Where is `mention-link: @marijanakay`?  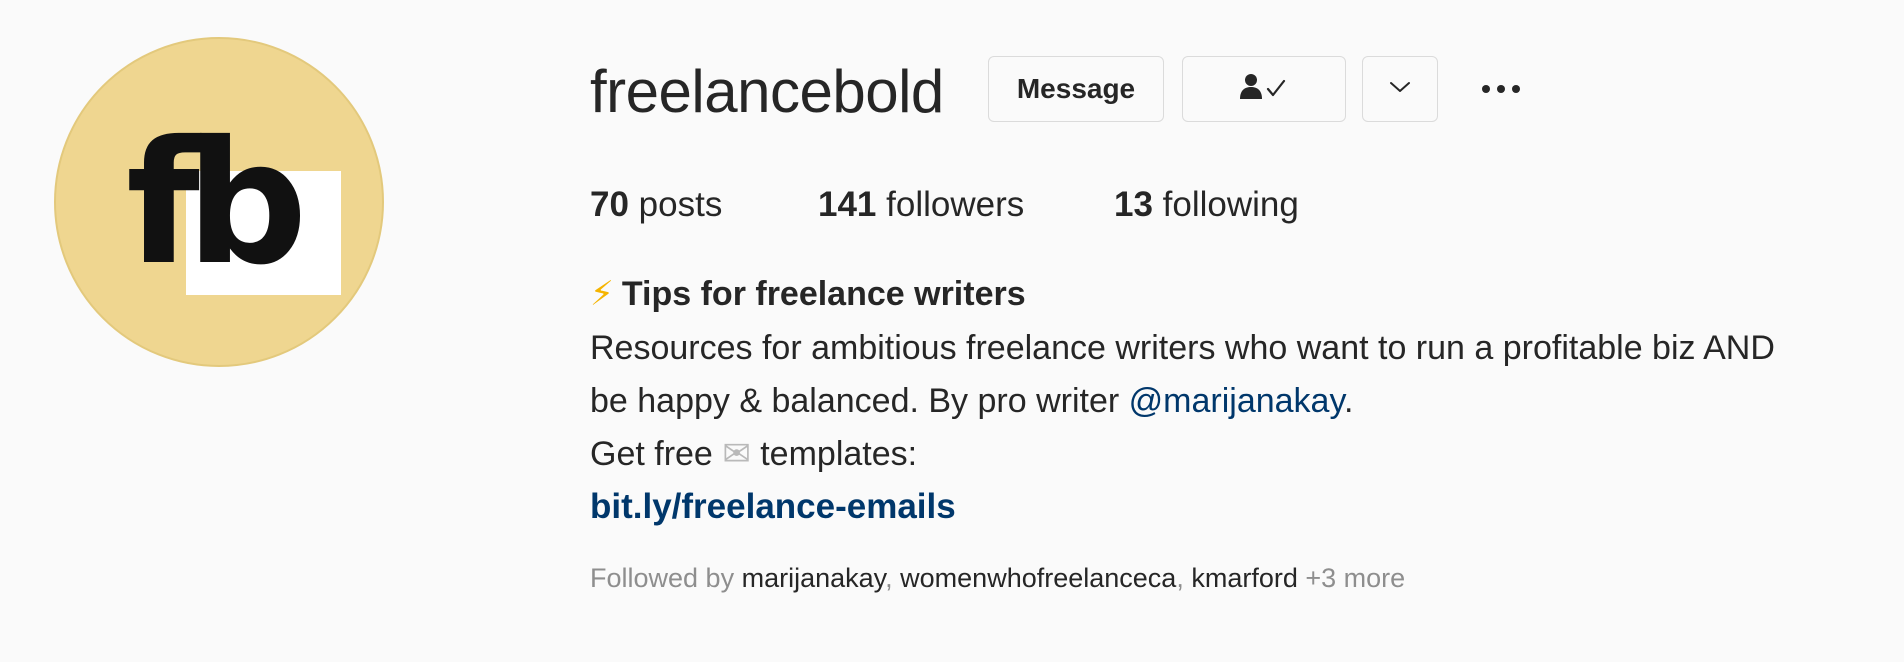
mention-link: @marijanakay is located at coordinates (1236, 401).